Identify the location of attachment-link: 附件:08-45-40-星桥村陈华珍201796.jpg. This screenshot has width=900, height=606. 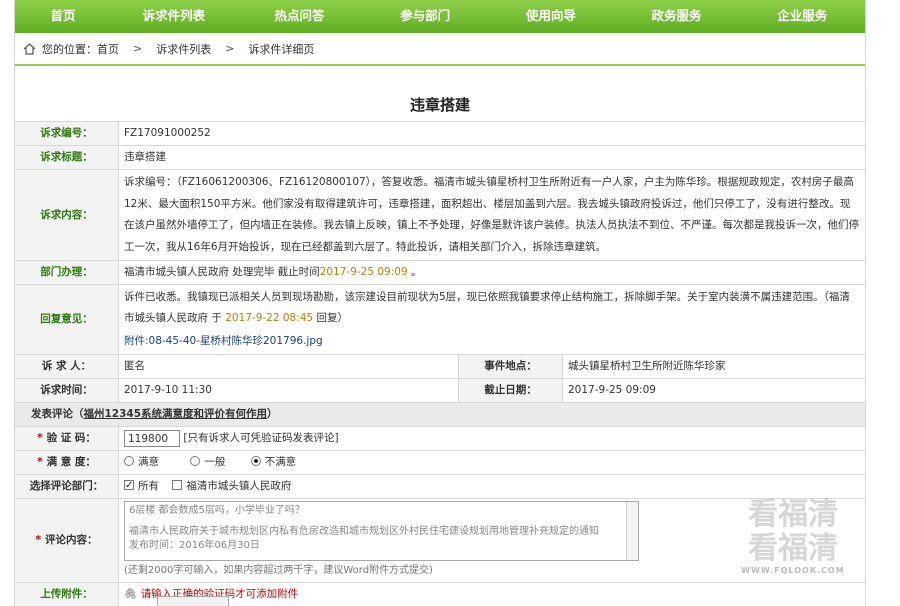
(492, 341).